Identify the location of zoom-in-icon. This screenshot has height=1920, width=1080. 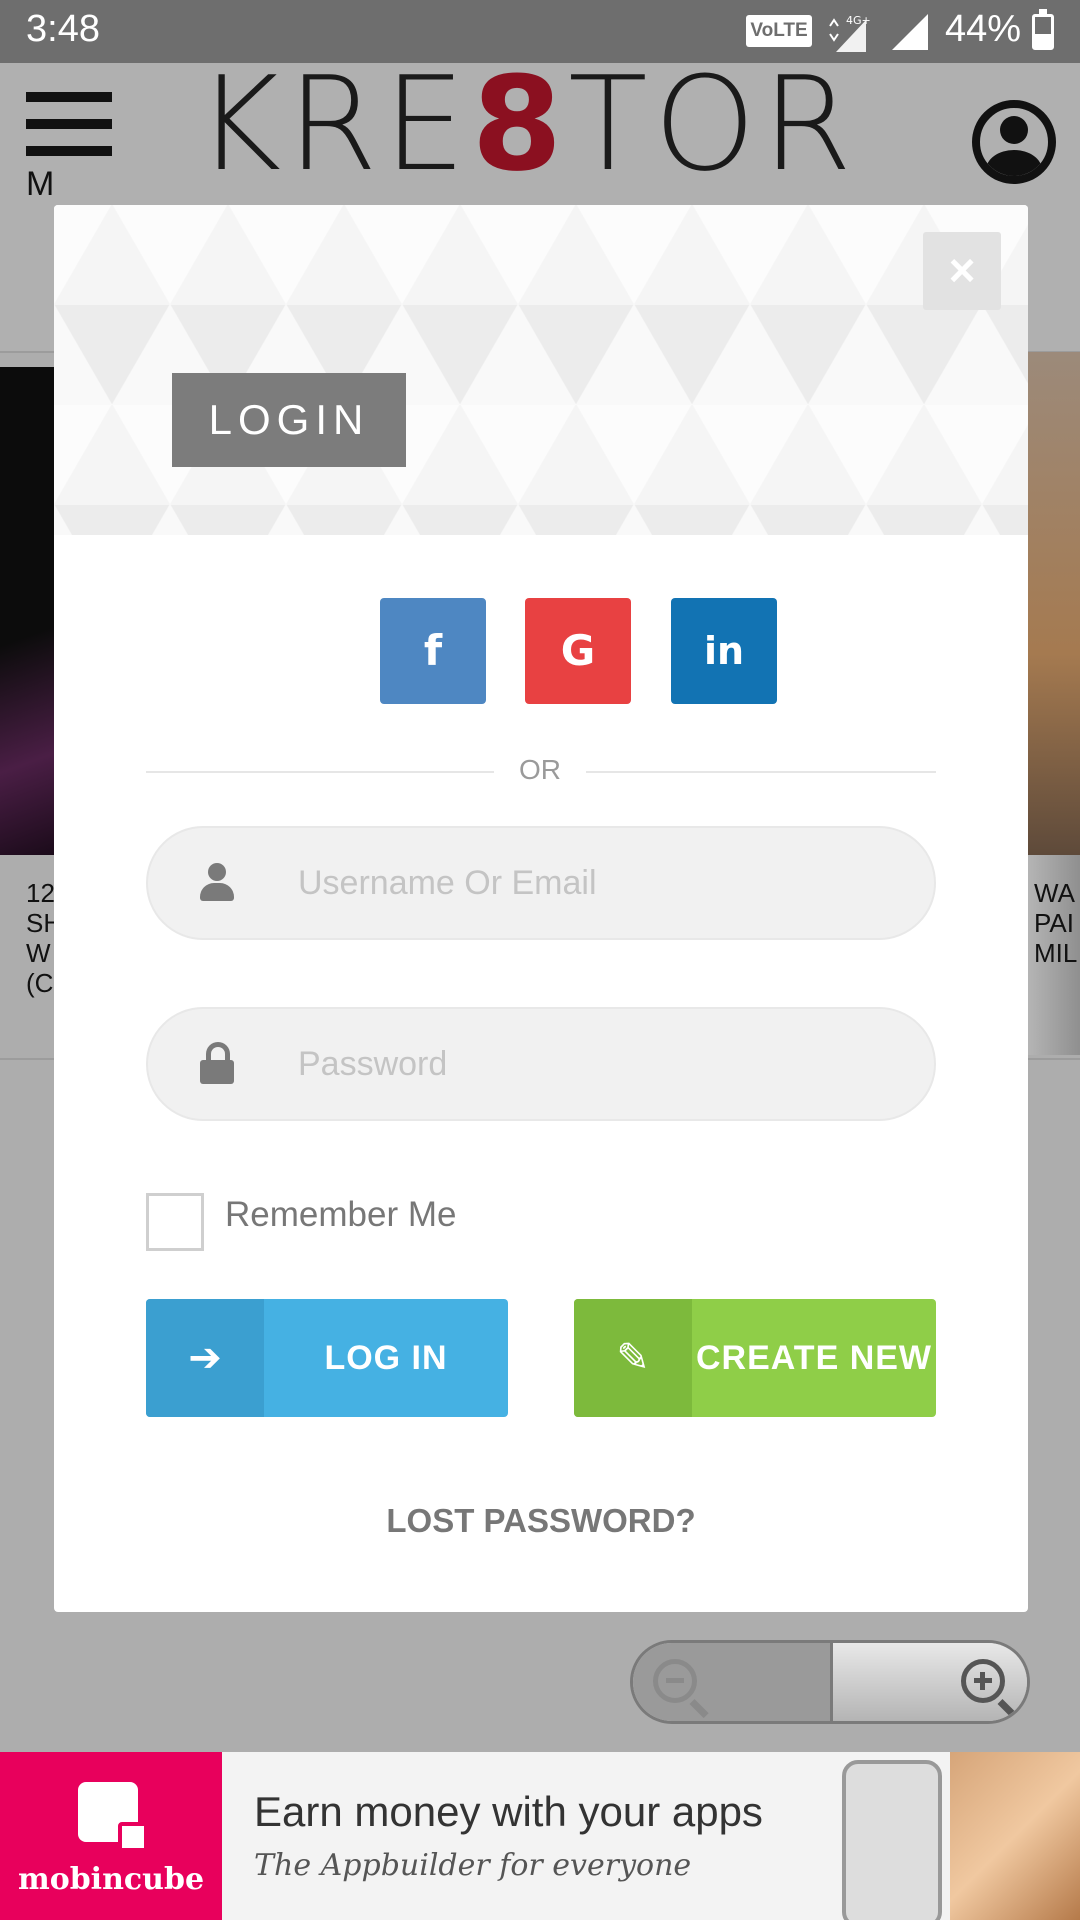
(983, 1681).